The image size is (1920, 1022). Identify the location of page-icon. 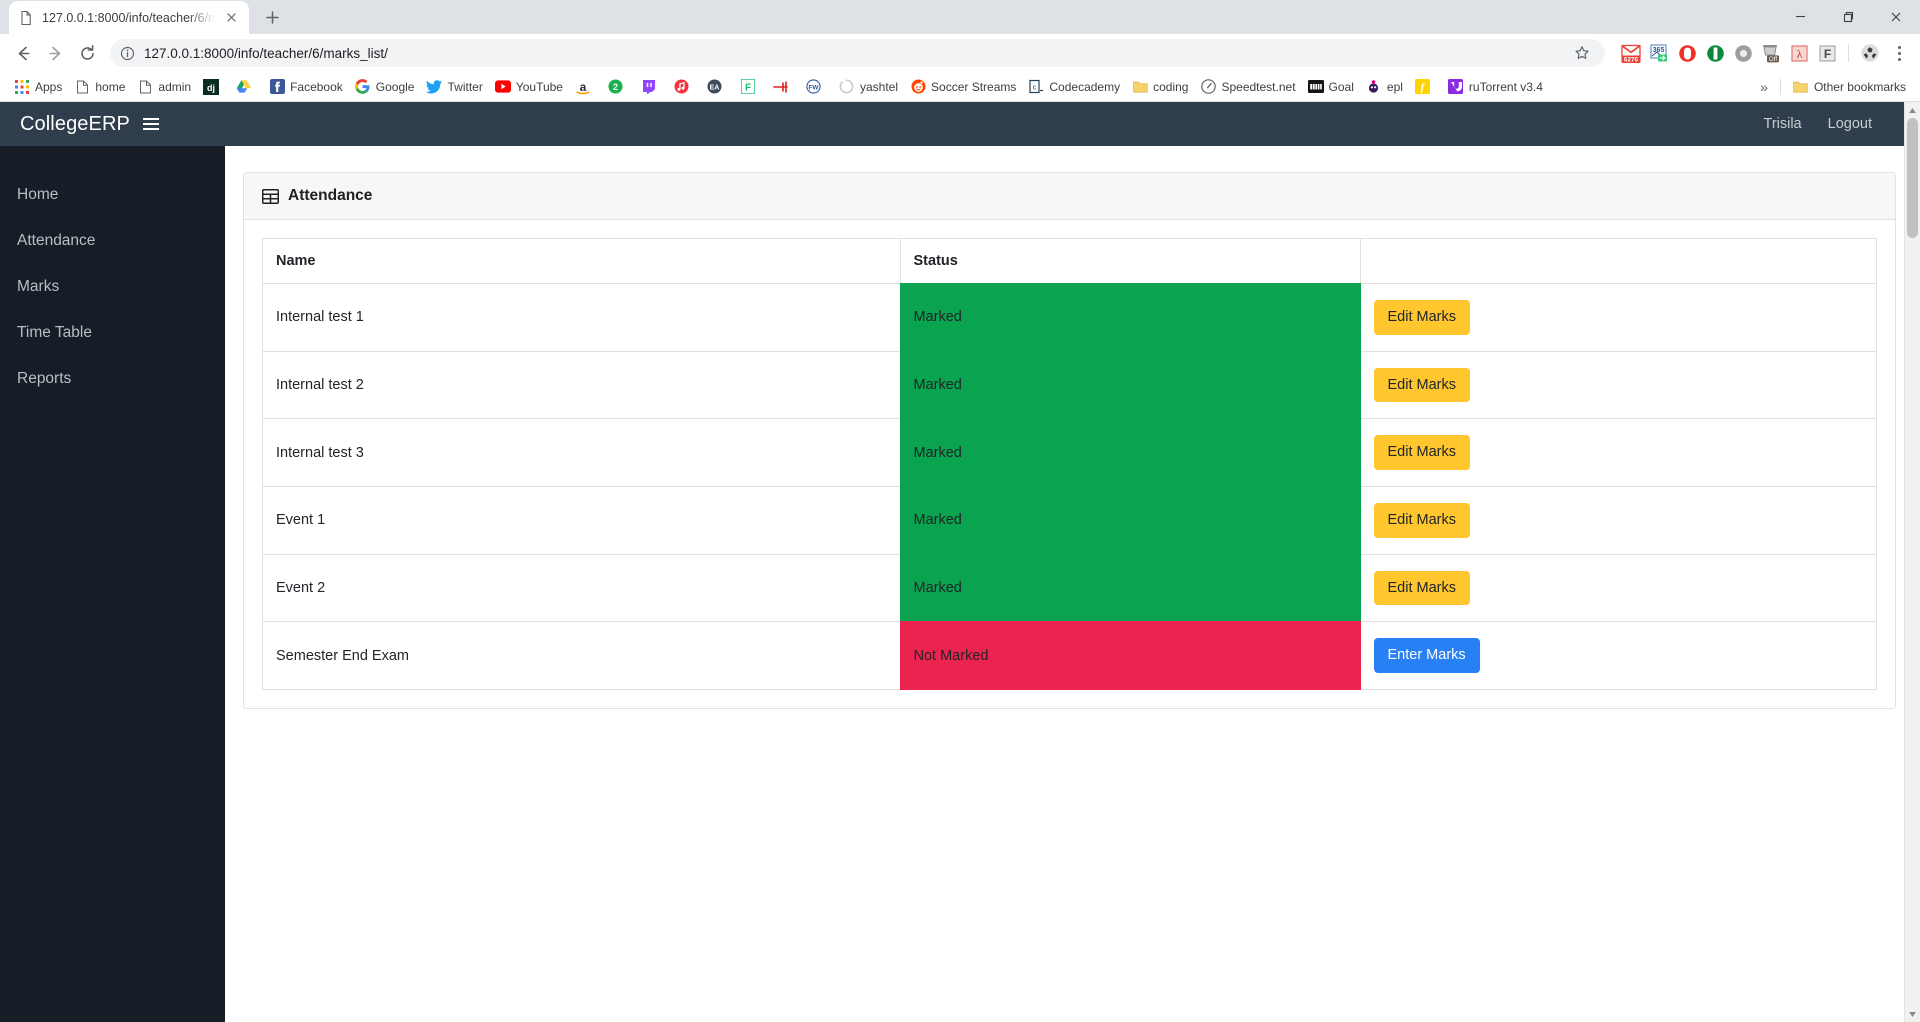
(82, 87).